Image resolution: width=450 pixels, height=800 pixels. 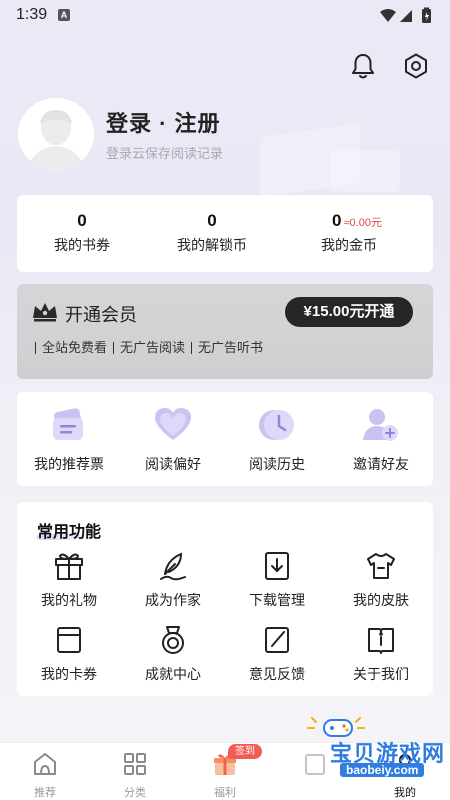 What do you see at coordinates (32, 14) in the screenshot?
I see `status-time: 1:39` at bounding box center [32, 14].